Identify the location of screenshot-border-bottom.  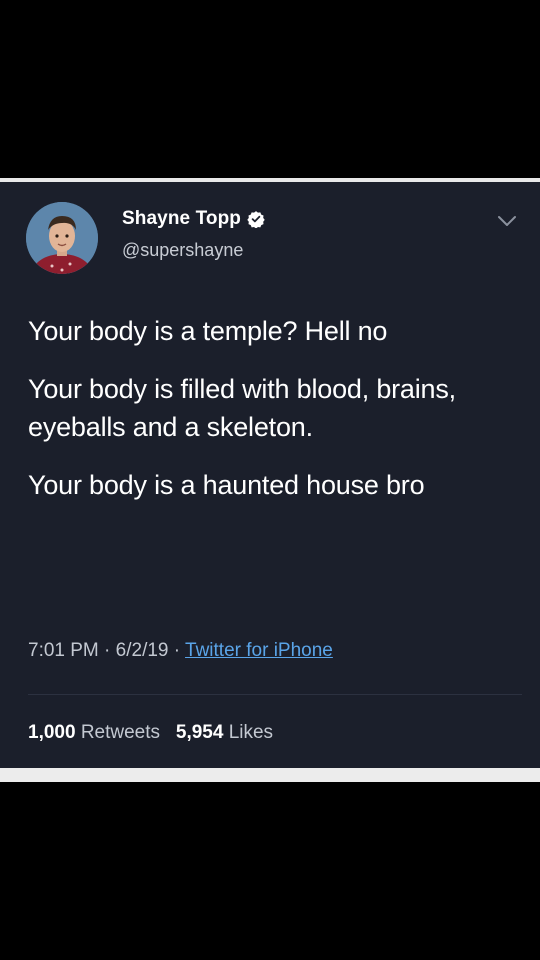
(270, 775).